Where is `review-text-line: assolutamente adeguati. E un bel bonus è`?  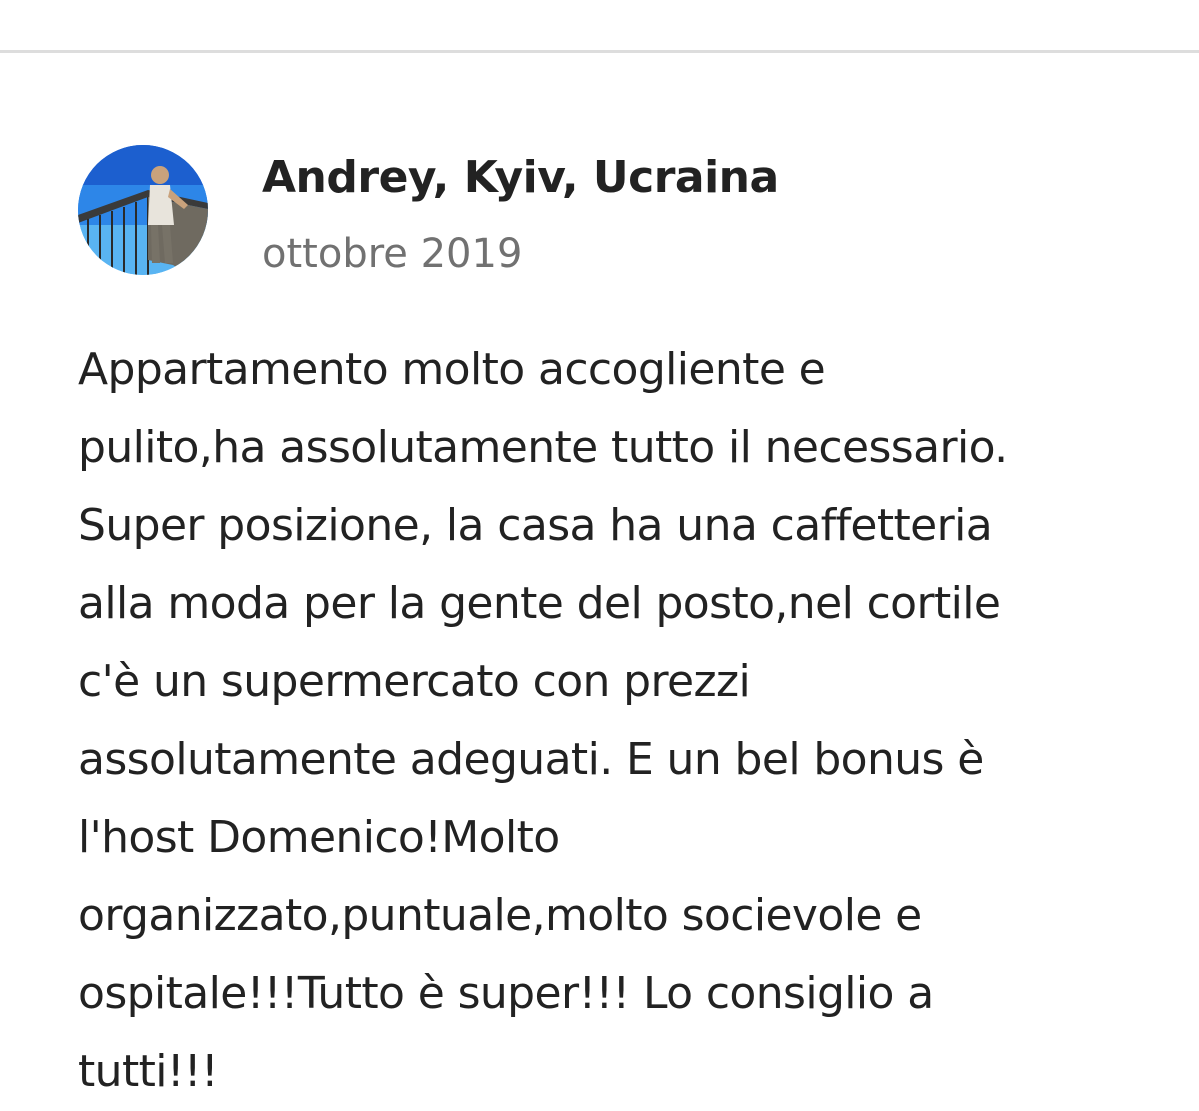
review-text-line: assolutamente adeguati. E un bel bonus è is located at coordinates (531, 759).